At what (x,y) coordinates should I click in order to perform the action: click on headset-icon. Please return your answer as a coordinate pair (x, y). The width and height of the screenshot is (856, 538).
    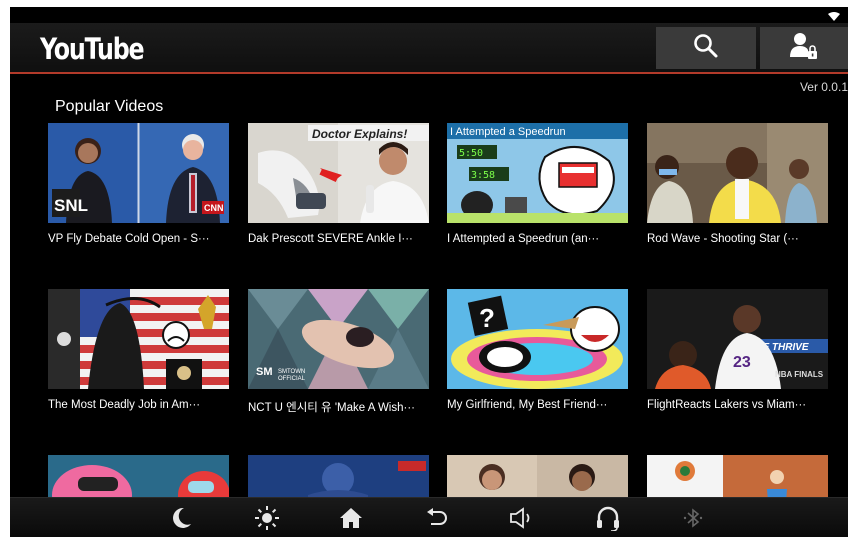
    Looking at the image, I should click on (608, 518).